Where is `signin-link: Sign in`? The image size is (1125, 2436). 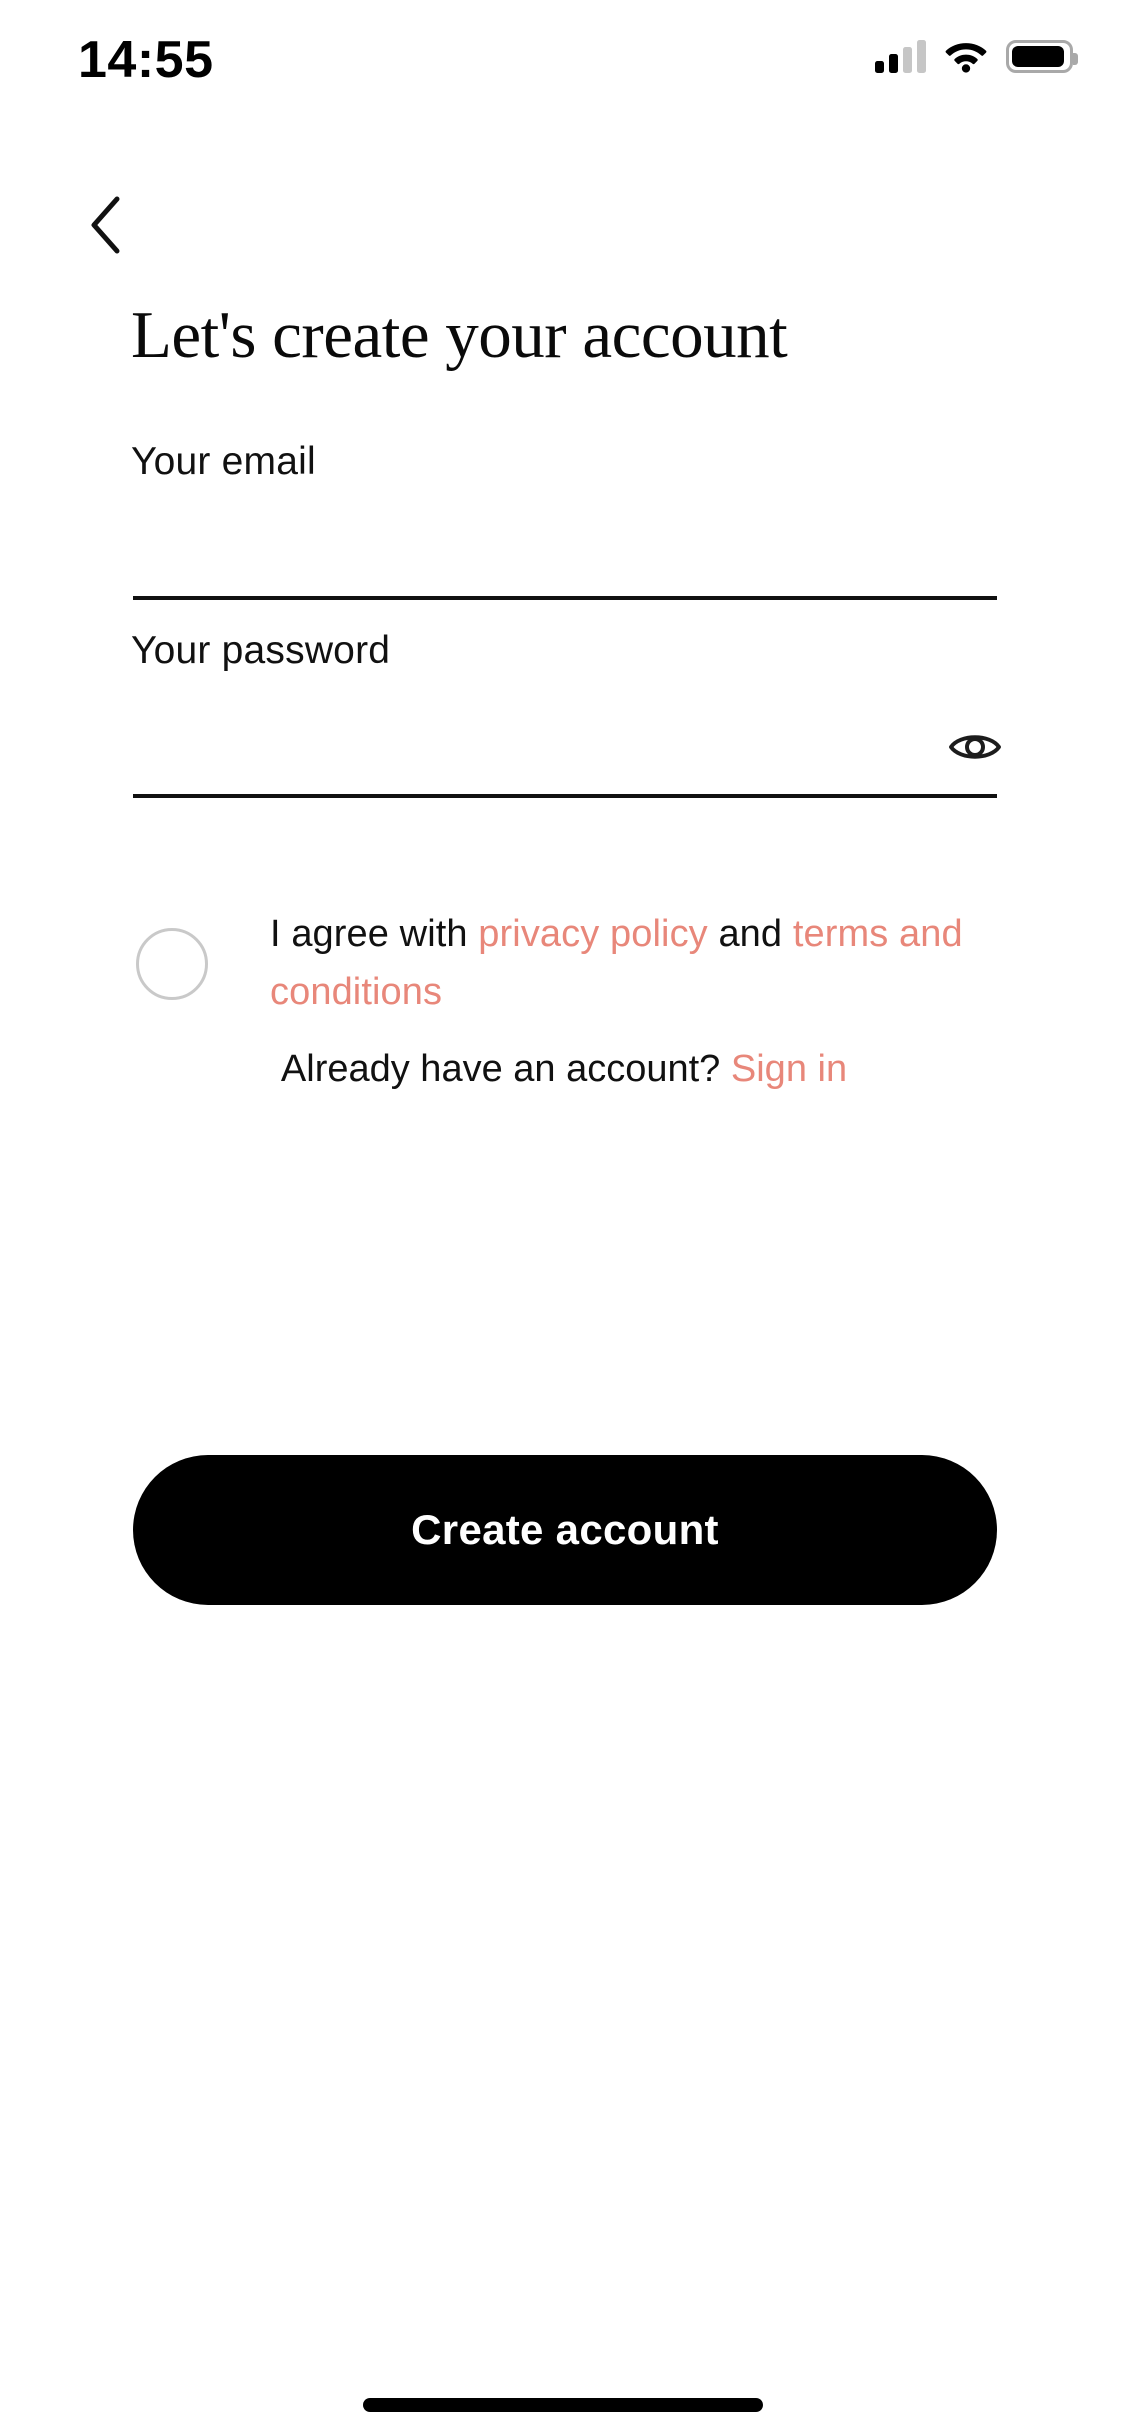 signin-link: Sign in is located at coordinates (789, 1069).